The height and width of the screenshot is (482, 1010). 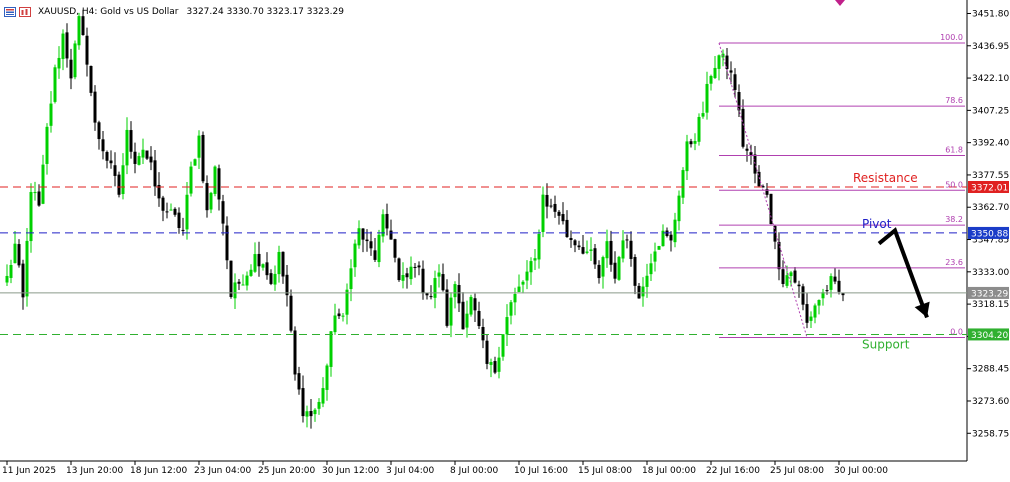 What do you see at coordinates (669, 471) in the screenshot?
I see `time-tick-label: 18 Jul 00:00` at bounding box center [669, 471].